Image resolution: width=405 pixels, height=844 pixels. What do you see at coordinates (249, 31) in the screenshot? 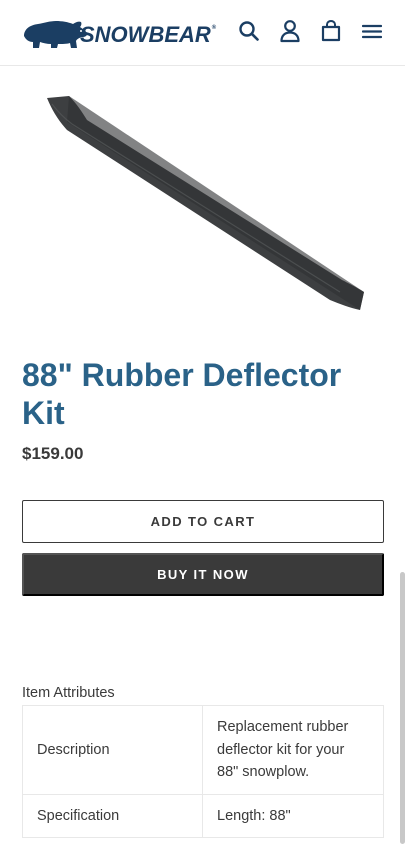
I see `search-icon` at bounding box center [249, 31].